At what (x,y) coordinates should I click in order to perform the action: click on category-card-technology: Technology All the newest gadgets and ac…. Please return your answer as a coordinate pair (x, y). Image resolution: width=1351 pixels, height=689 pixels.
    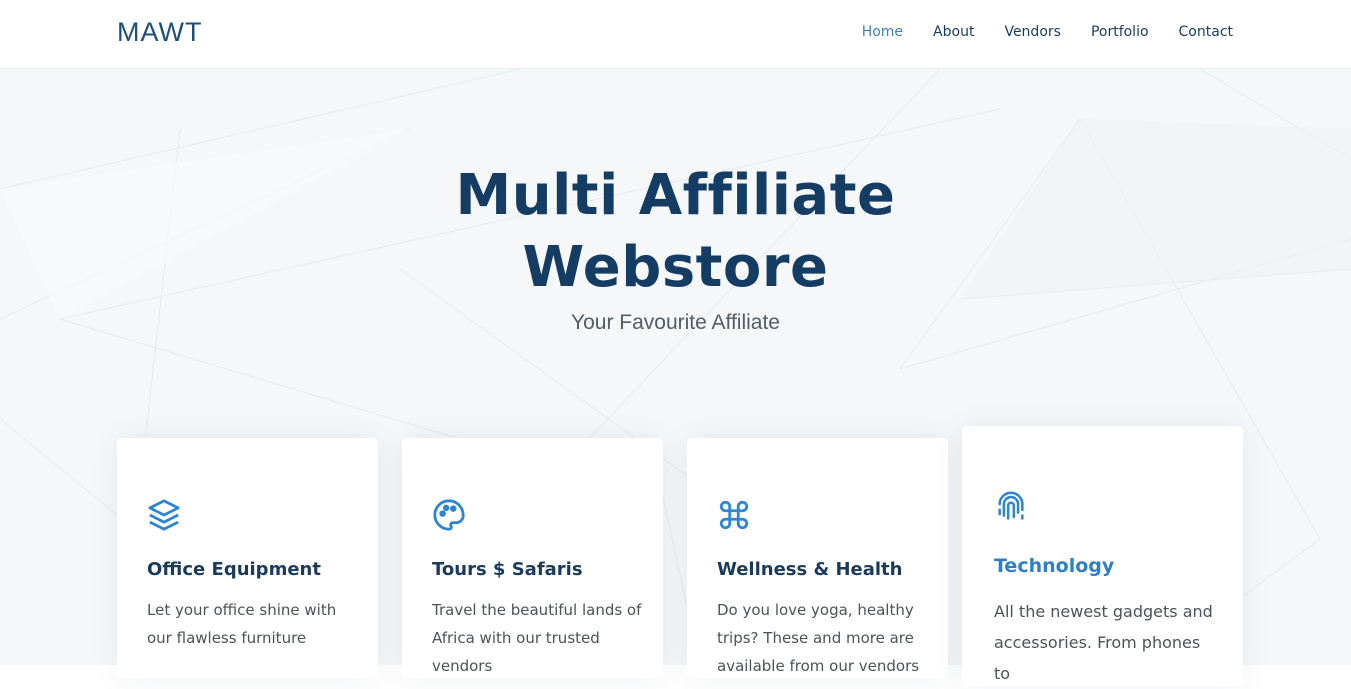
    Looking at the image, I should click on (1102, 556).